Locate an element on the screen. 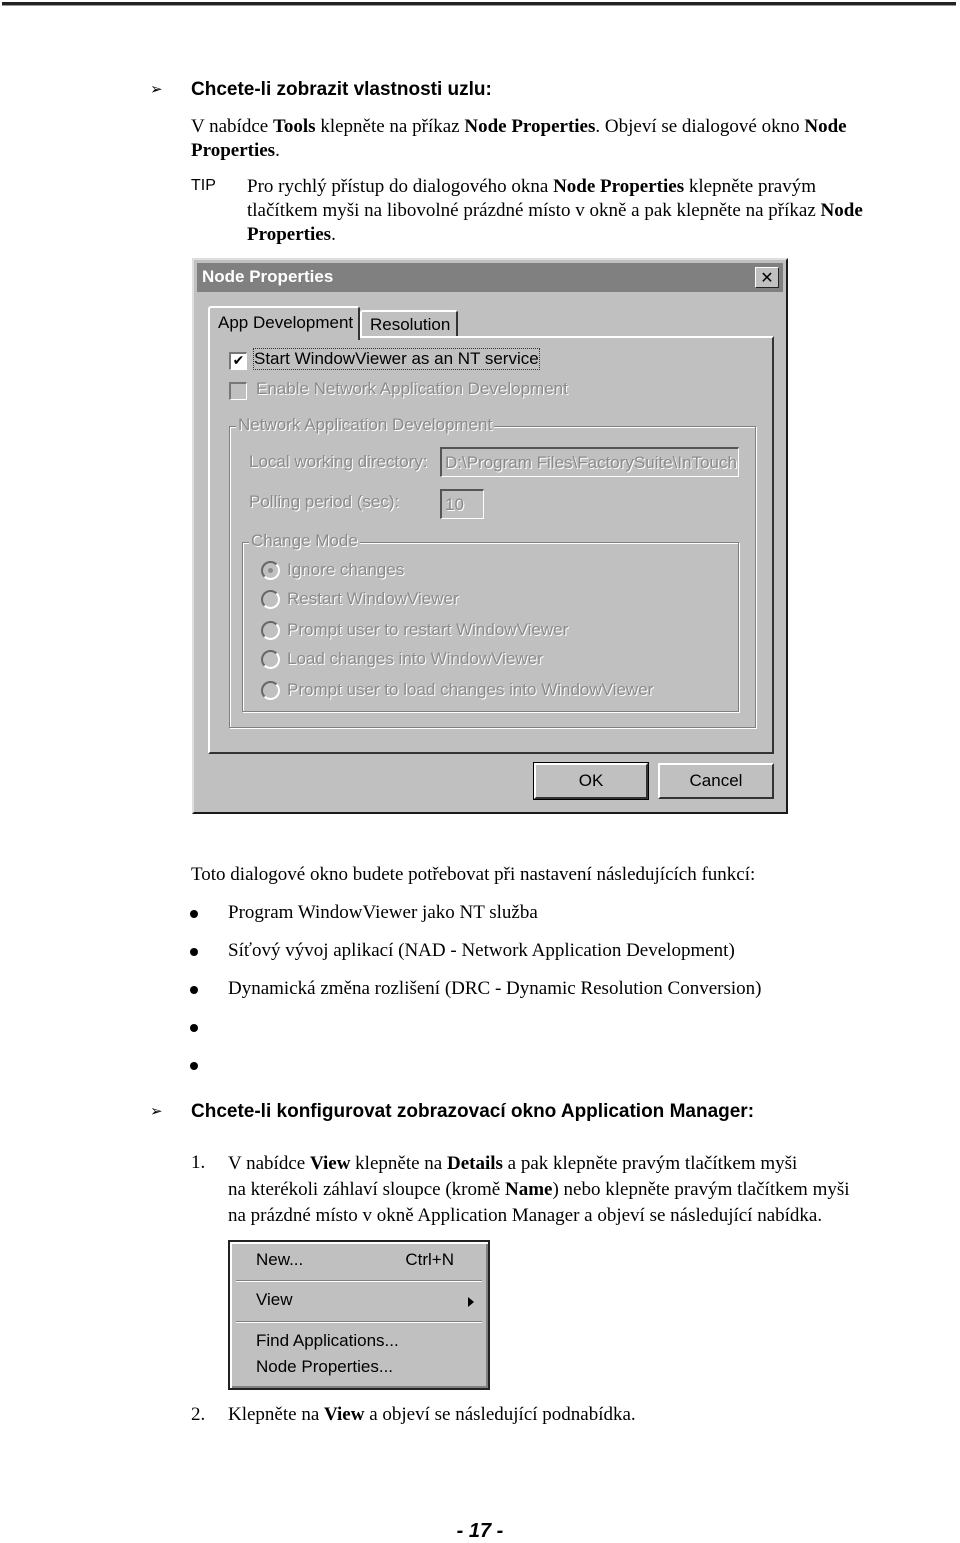 The image size is (960, 1543). step-number: 1. is located at coordinates (198, 1162).